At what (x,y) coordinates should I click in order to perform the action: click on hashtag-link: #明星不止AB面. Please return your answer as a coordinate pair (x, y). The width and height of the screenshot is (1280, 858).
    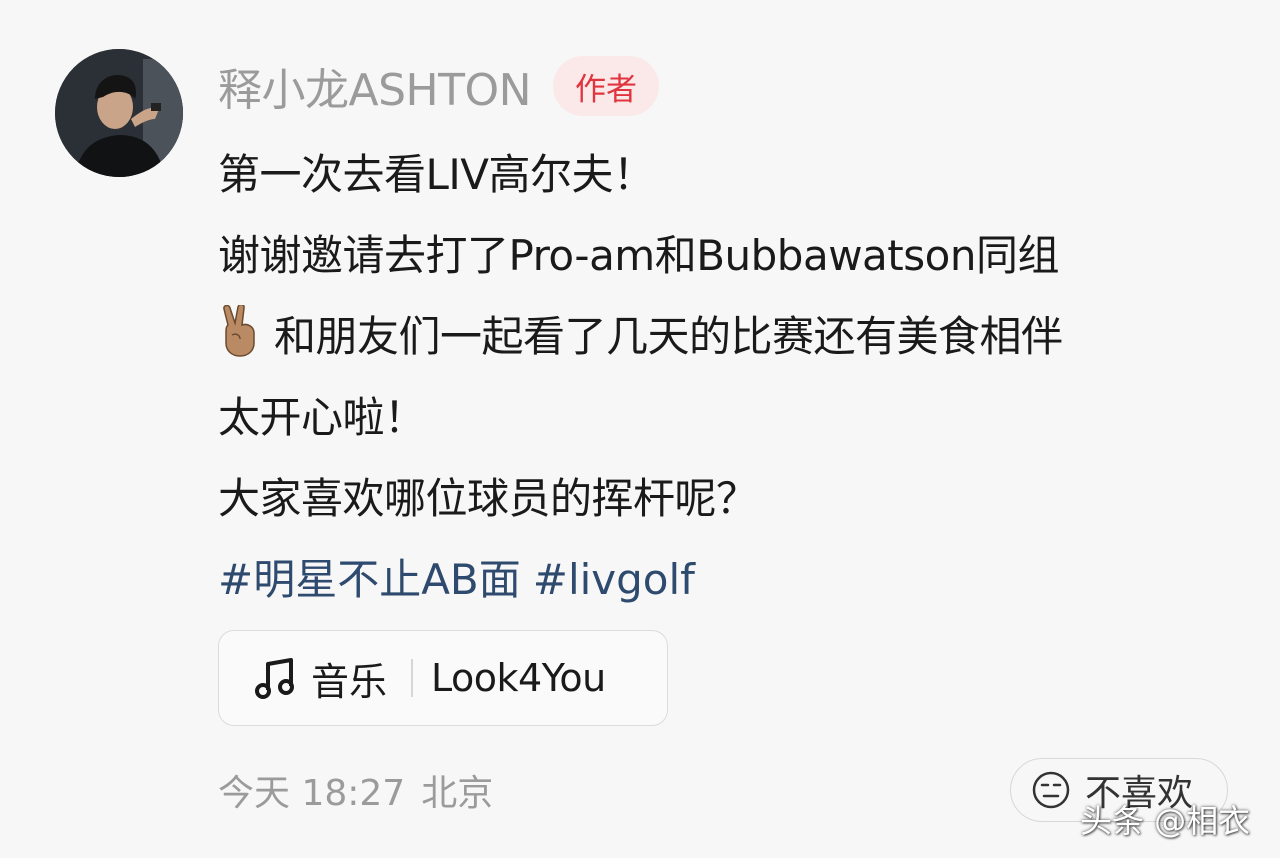
    Looking at the image, I should click on (369, 579).